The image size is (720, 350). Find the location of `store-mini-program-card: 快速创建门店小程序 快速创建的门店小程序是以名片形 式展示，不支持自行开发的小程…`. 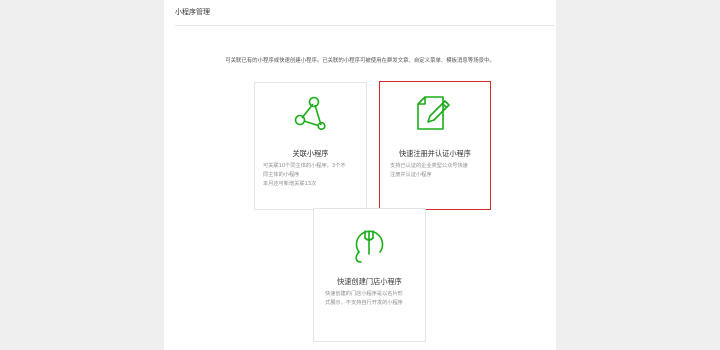

store-mini-program-card: 快速创建门店小程序 快速创建的门店小程序是以名片形 式展示，不支持自行开发的小程… is located at coordinates (369, 275).